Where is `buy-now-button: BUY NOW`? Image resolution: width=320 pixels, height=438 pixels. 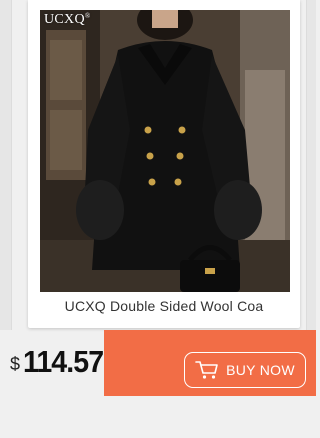
buy-now-button: BUY NOW is located at coordinates (245, 370).